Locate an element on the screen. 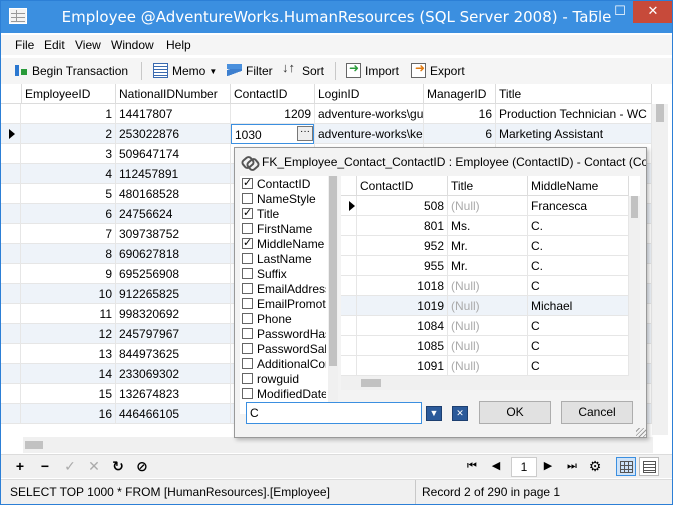 The width and height of the screenshot is (673, 505). cell-id: 7 is located at coordinates (69, 234).